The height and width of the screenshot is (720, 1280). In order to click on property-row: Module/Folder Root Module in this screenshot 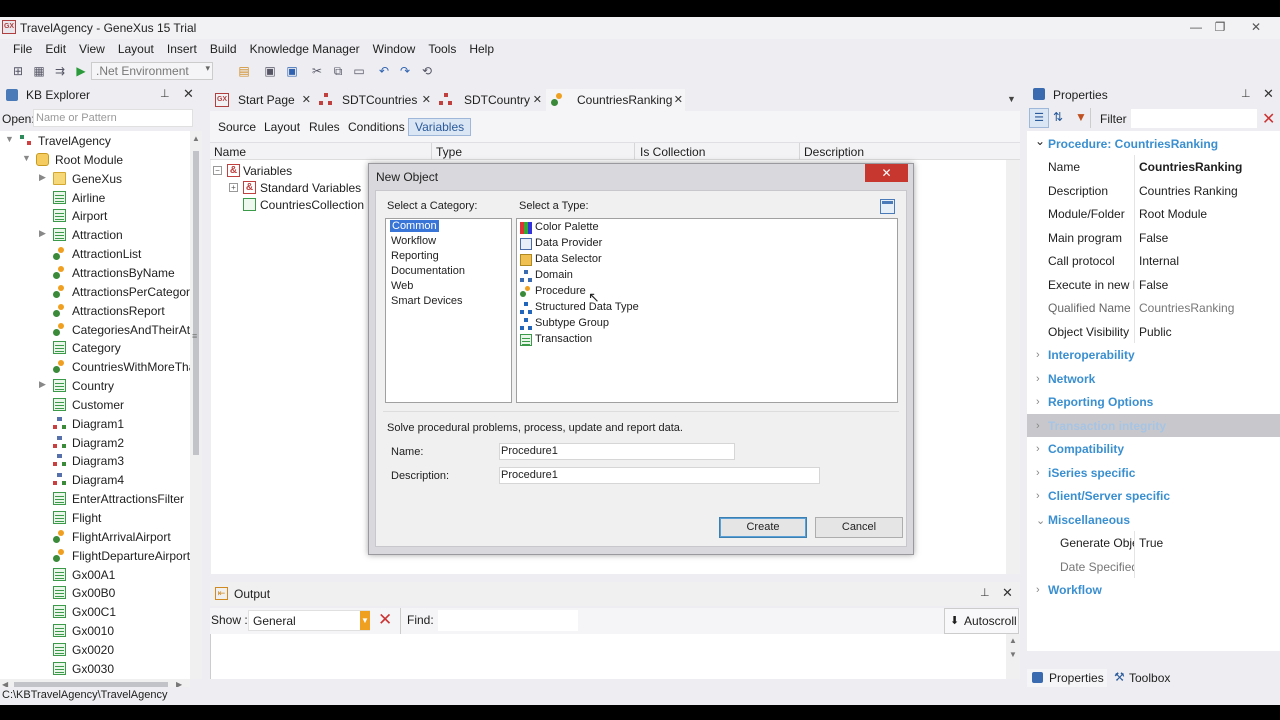, I will do `click(1153, 214)`.